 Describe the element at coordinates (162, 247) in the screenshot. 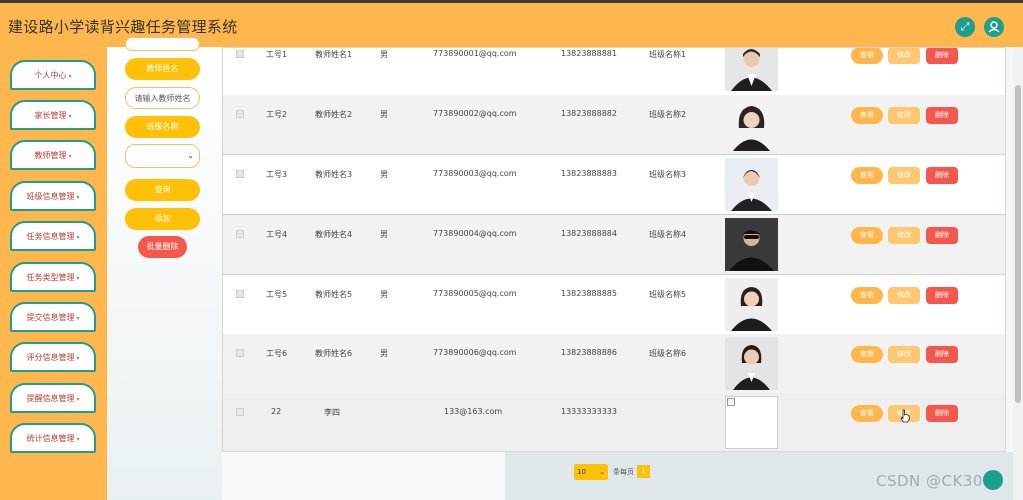

I see `batch-delete-button: 批量删除` at that location.